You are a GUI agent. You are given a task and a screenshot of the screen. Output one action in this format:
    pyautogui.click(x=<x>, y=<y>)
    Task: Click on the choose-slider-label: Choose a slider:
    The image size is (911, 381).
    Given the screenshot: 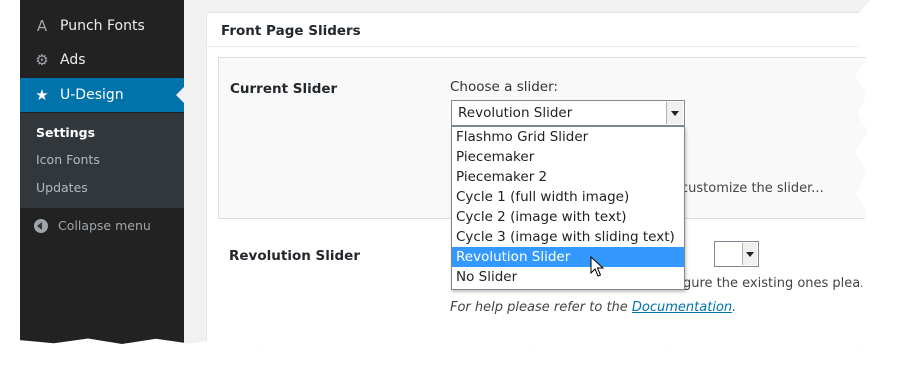 What is the action you would take?
    pyautogui.click(x=504, y=87)
    